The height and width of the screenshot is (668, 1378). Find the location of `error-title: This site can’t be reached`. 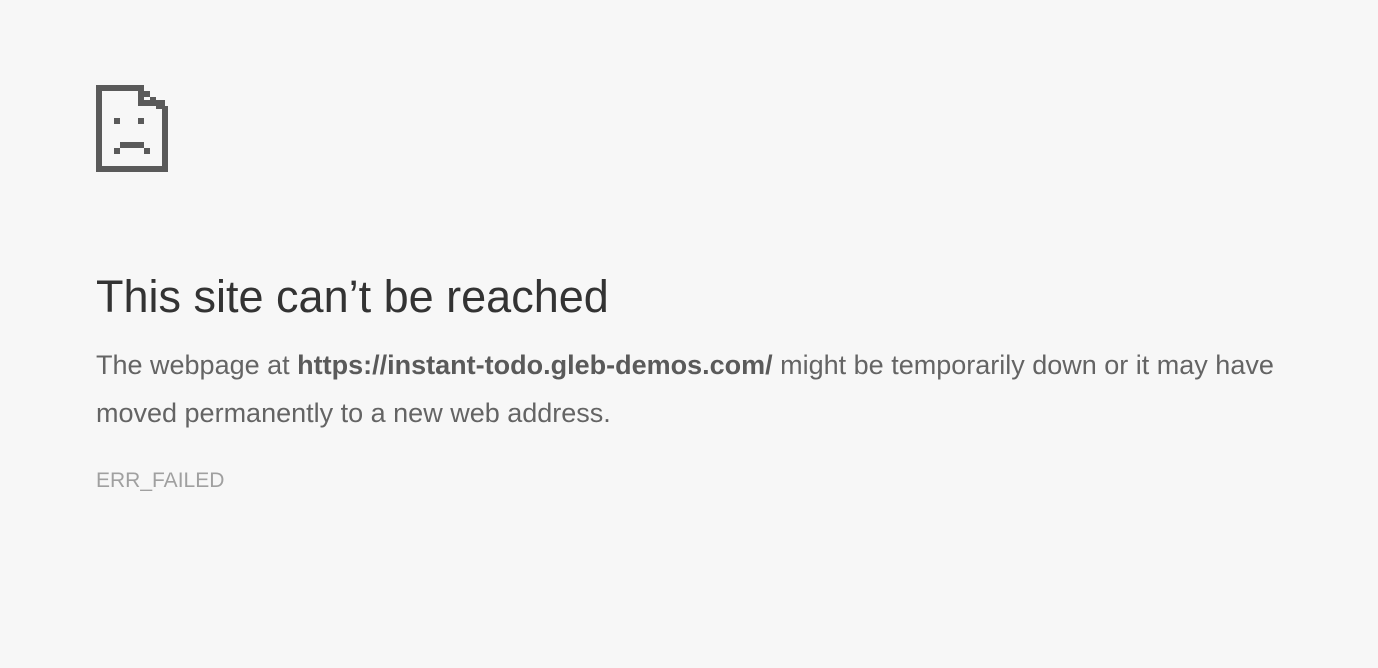

error-title: This site can’t be reached is located at coordinates (352, 296).